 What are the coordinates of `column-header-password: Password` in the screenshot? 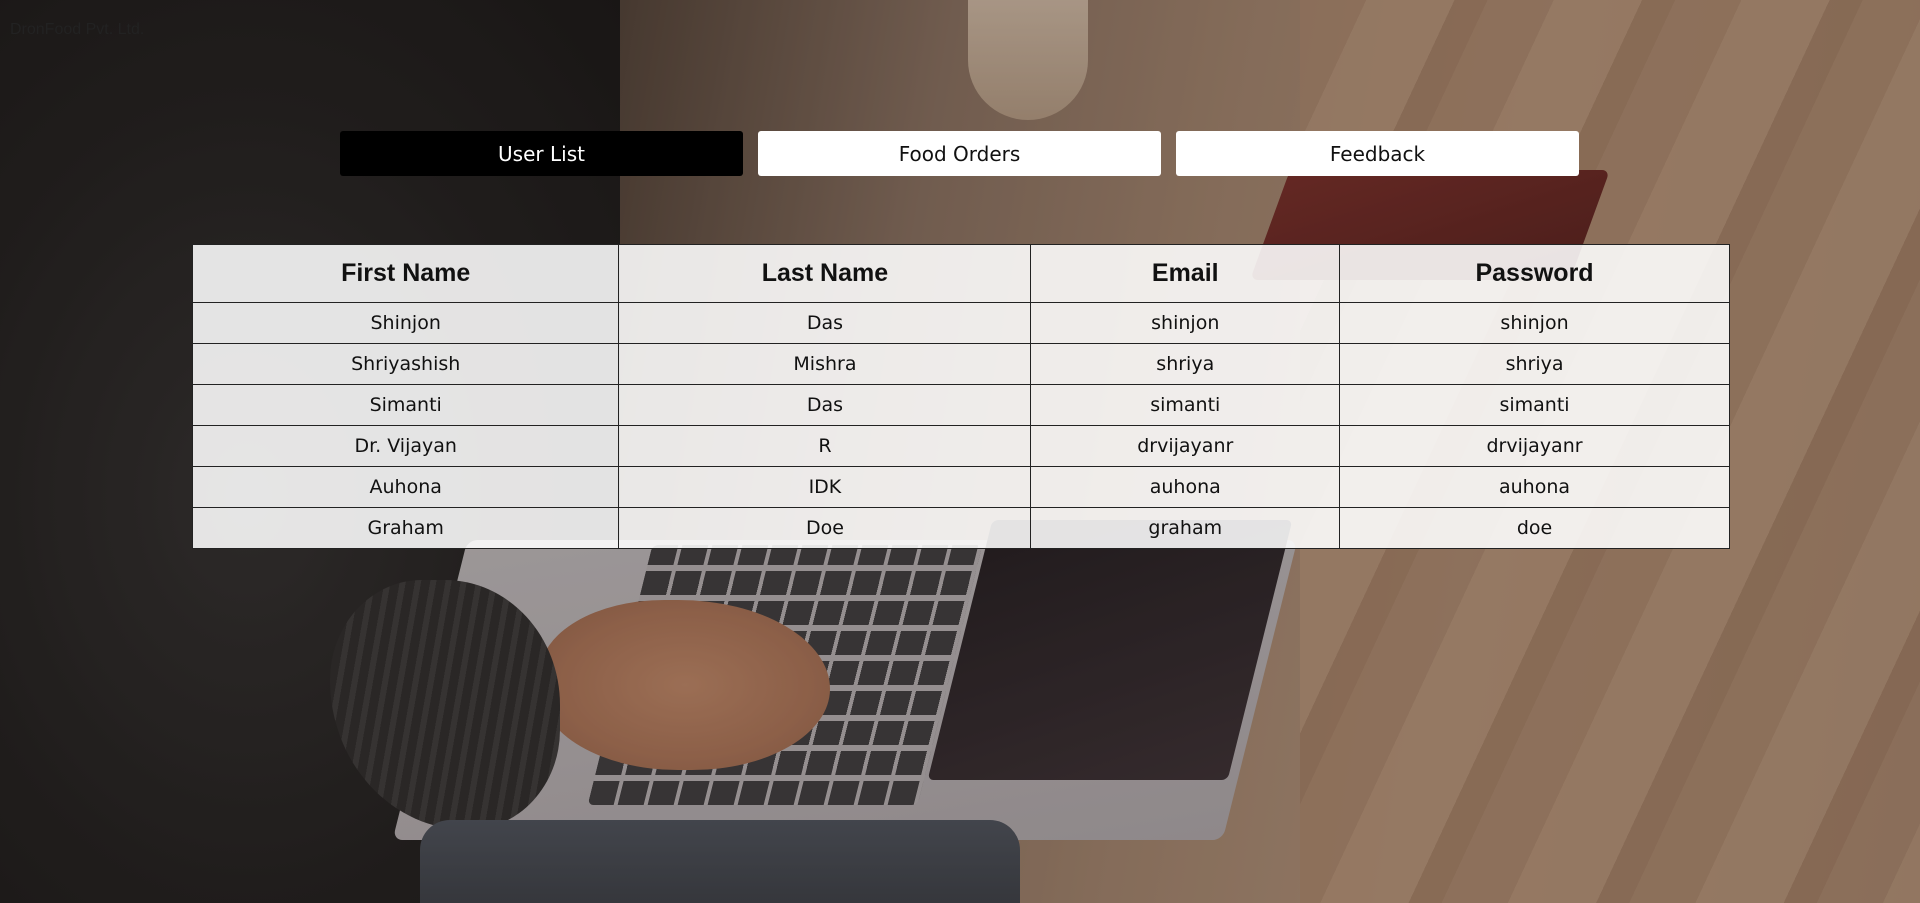 It's located at (1534, 273).